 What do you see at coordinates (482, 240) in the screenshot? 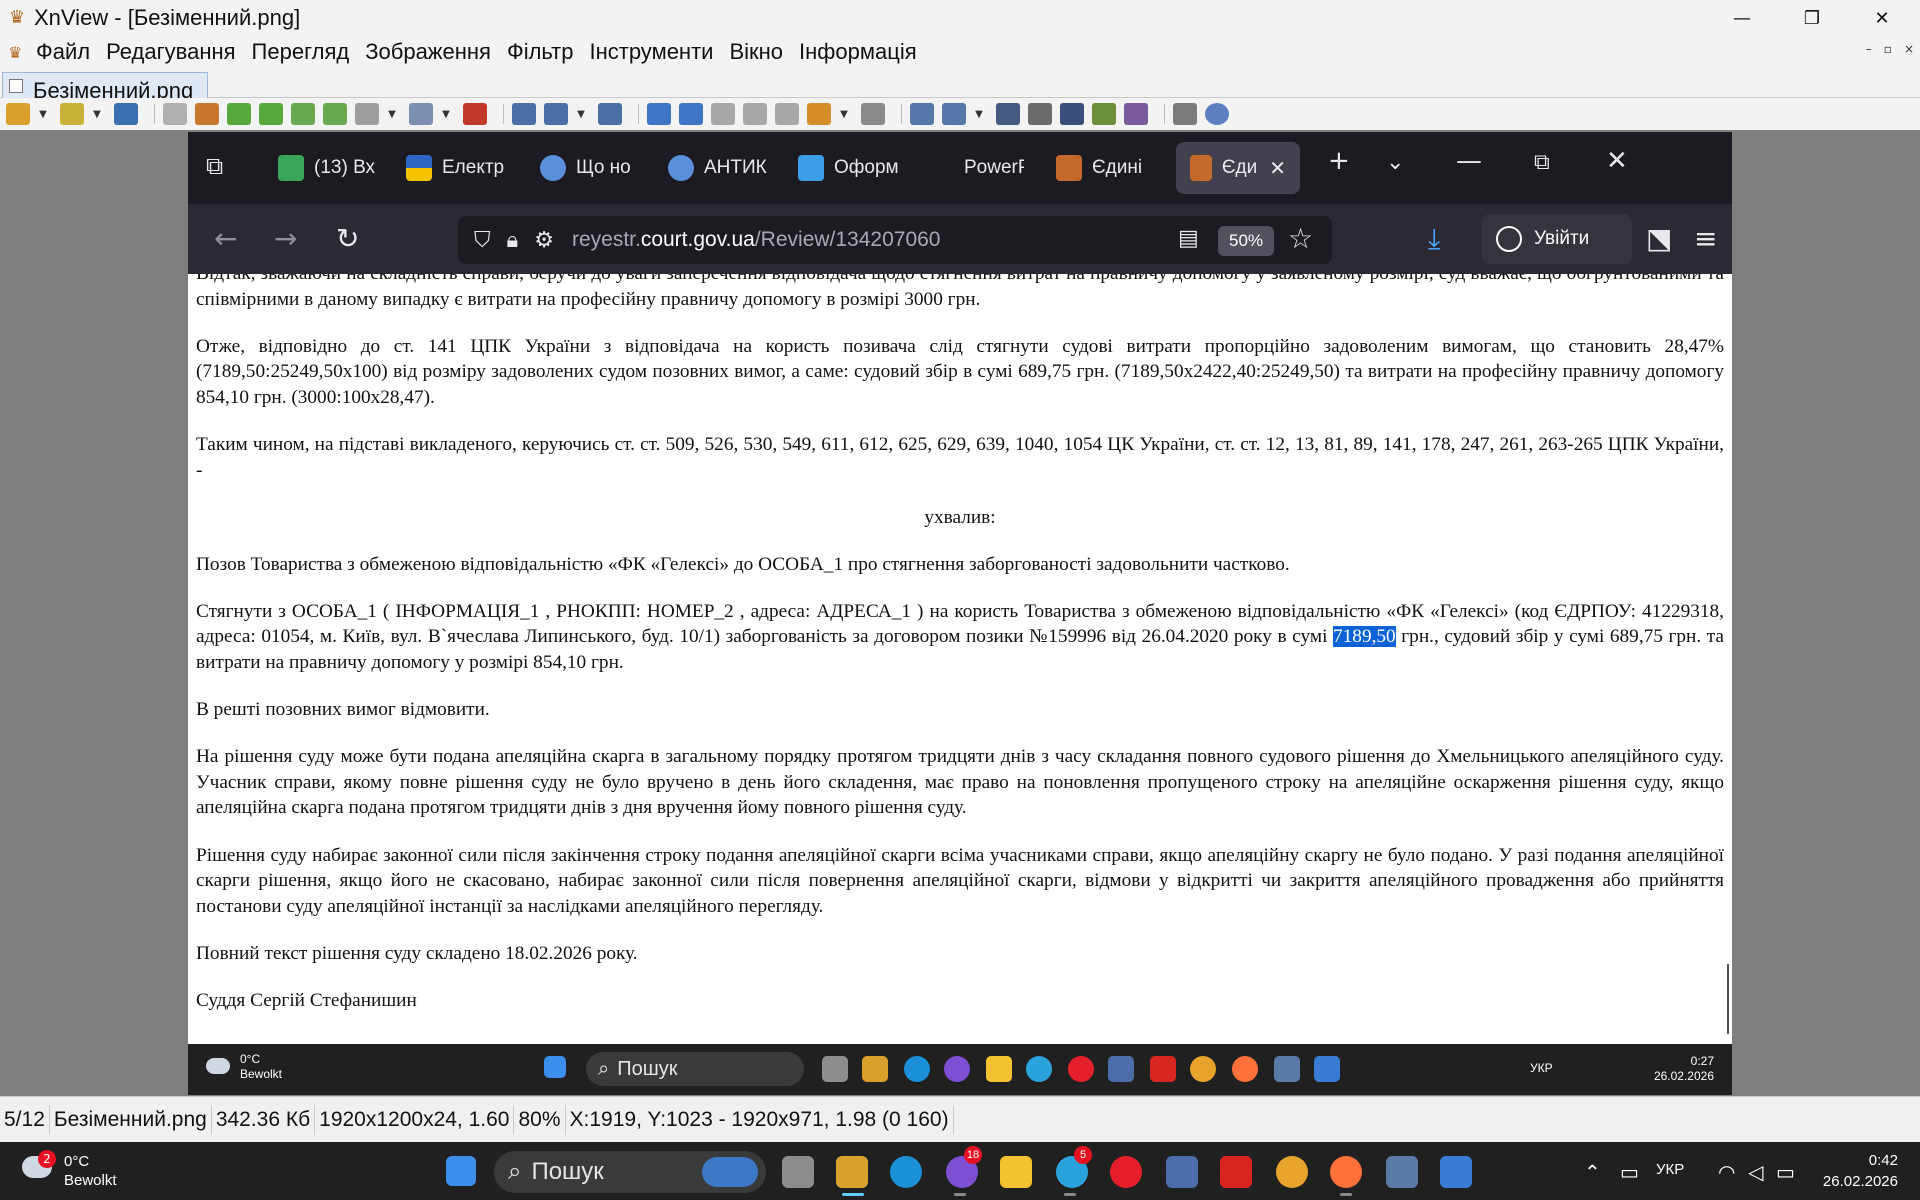
I see `shield-icon: ⛉` at bounding box center [482, 240].